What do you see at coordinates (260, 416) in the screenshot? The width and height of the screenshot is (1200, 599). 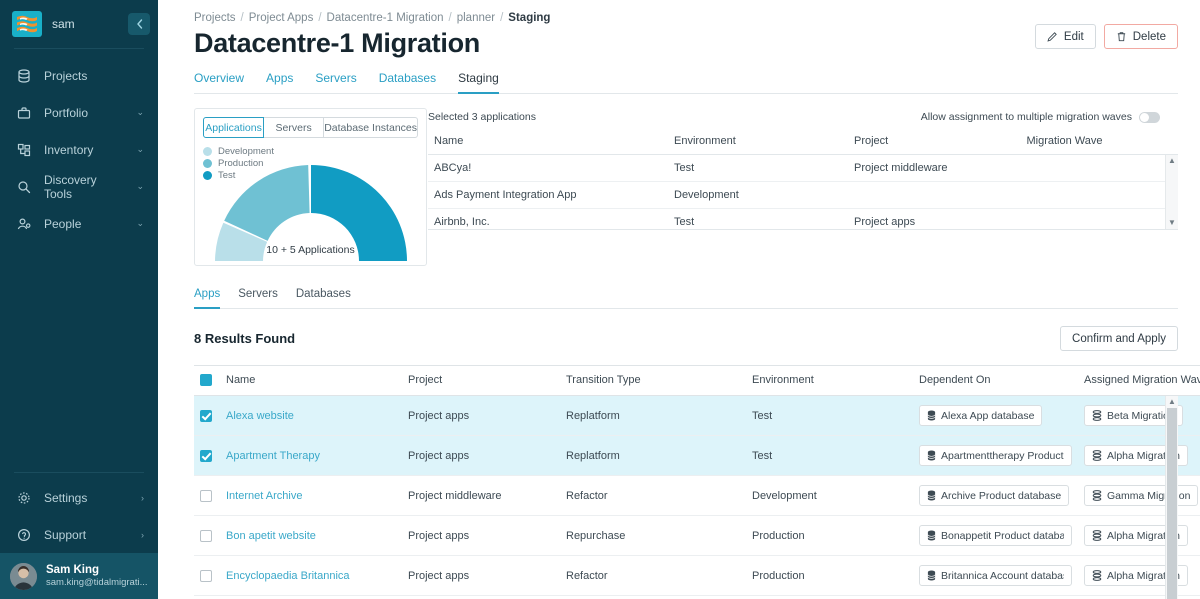 I see `app-link: Alexa website` at bounding box center [260, 416].